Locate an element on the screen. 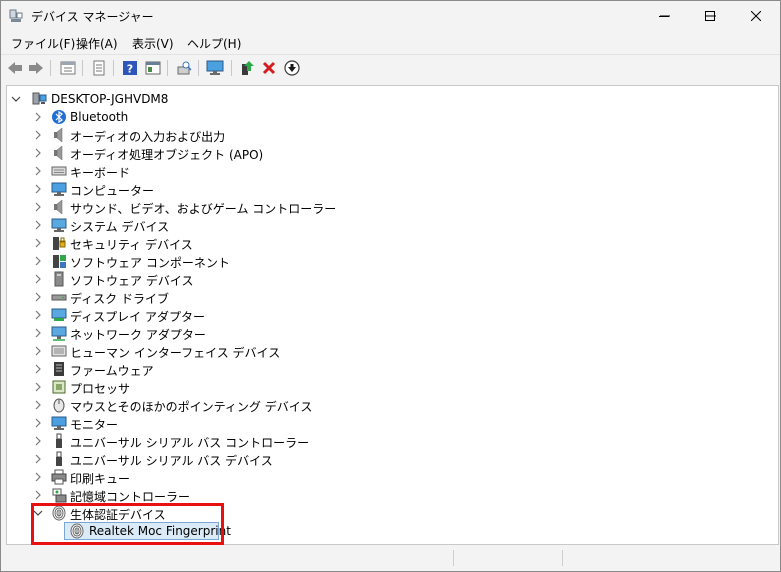 This screenshot has height=572, width=781. disable-device-button is located at coordinates (292, 68).